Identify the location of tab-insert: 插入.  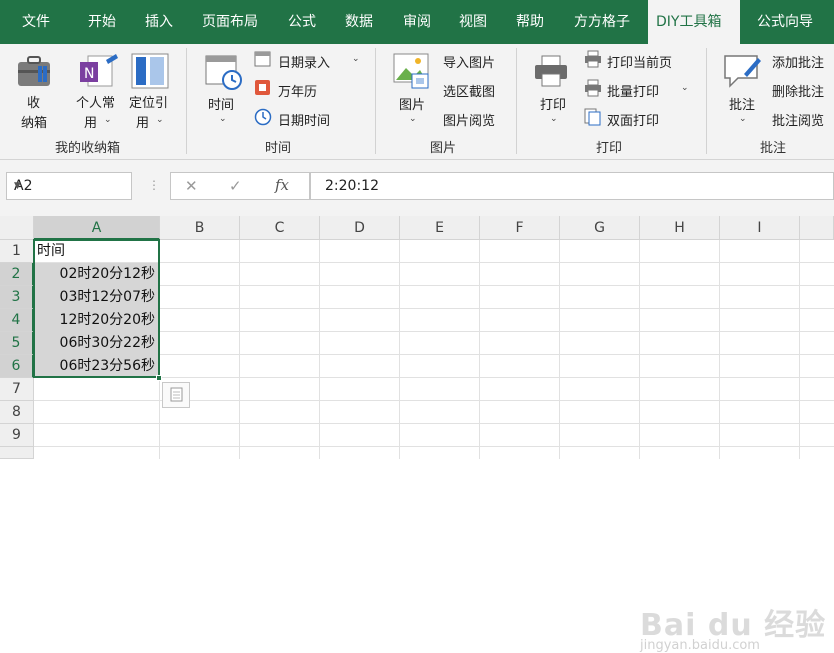
(159, 22).